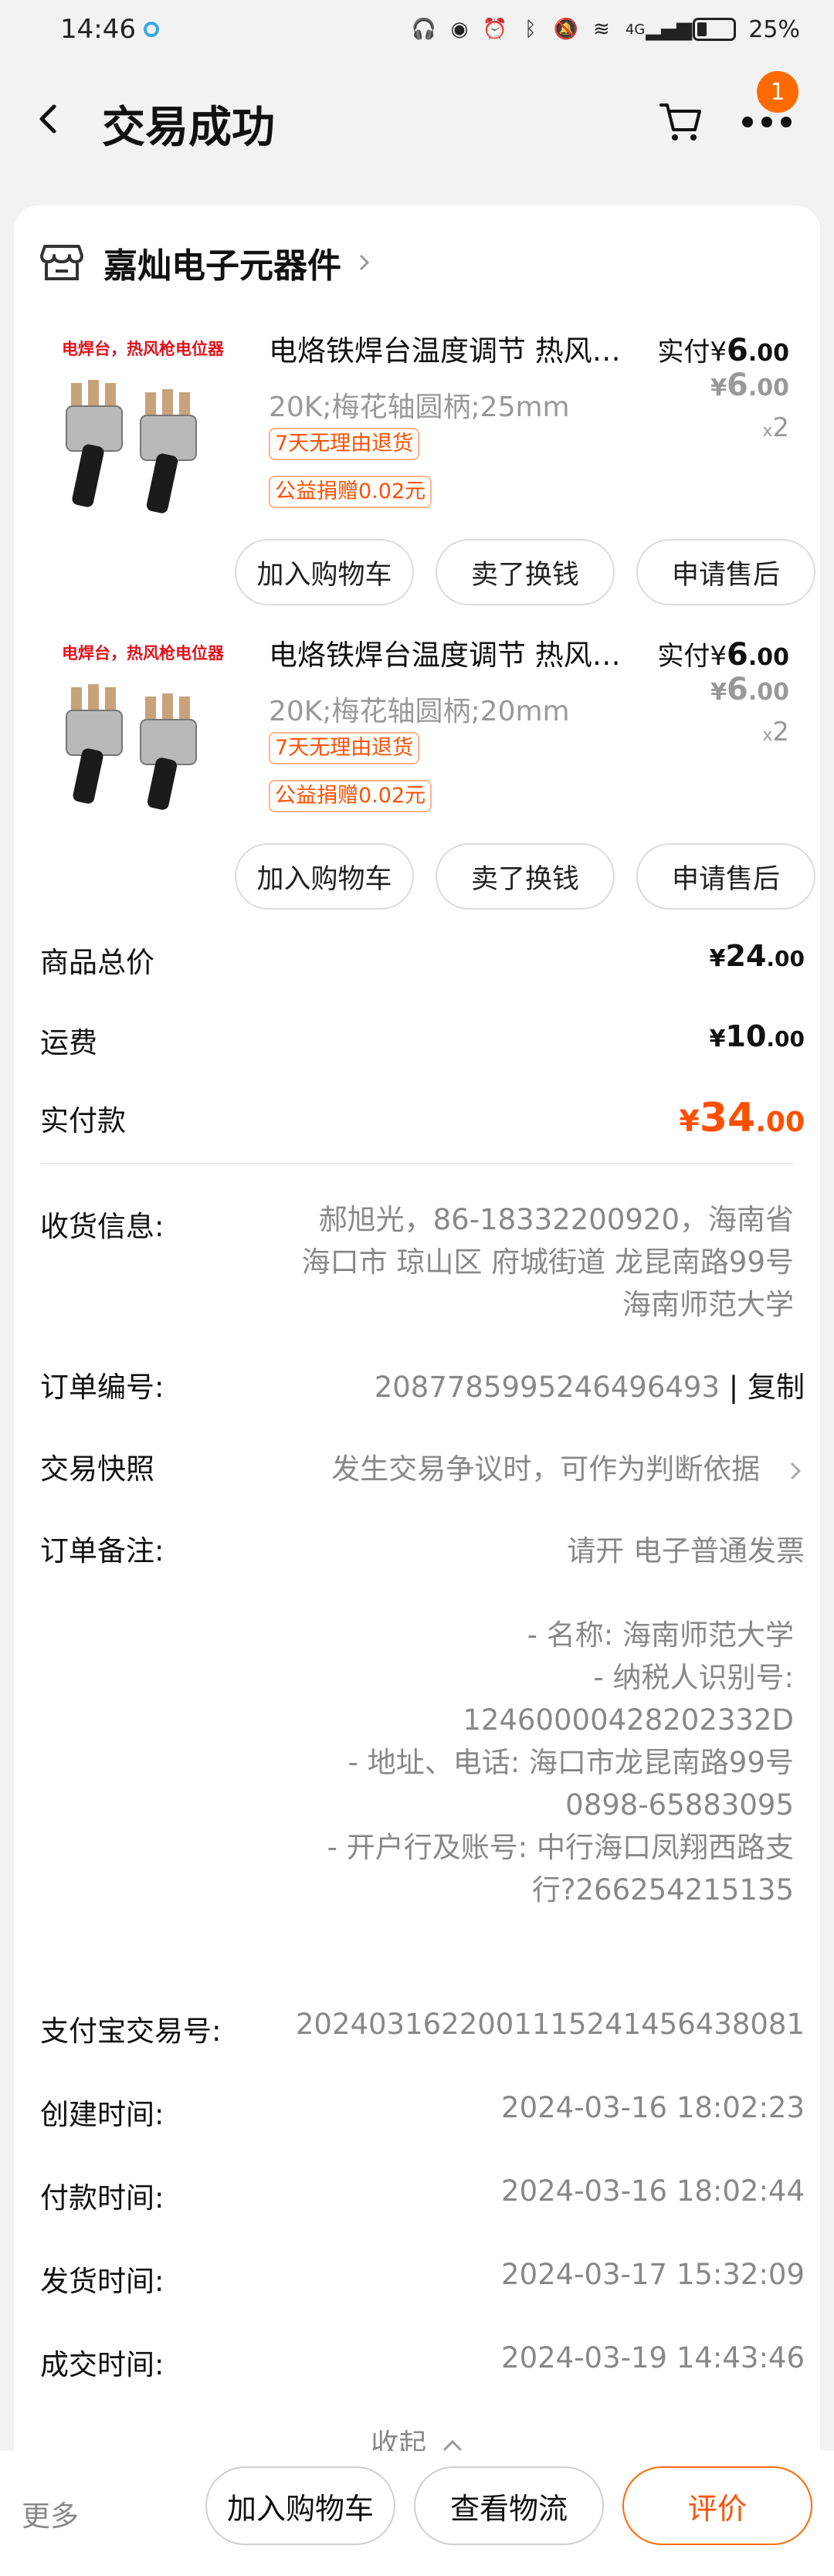 This screenshot has width=834, height=2576. What do you see at coordinates (653, 2357) in the screenshot?
I see `done-time: 2024-03-19 14:43:46` at bounding box center [653, 2357].